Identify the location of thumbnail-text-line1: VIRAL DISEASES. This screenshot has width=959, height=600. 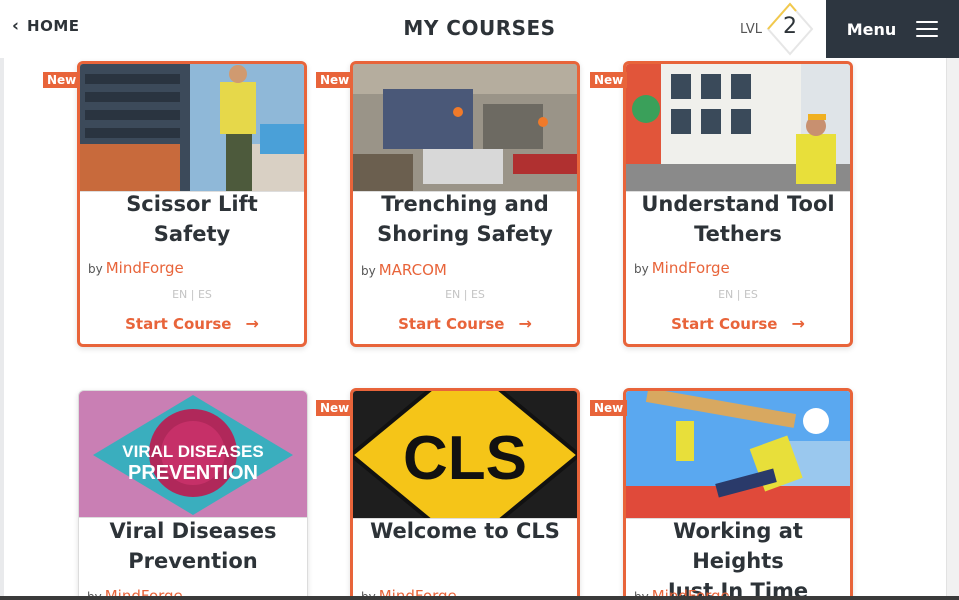
(192, 451).